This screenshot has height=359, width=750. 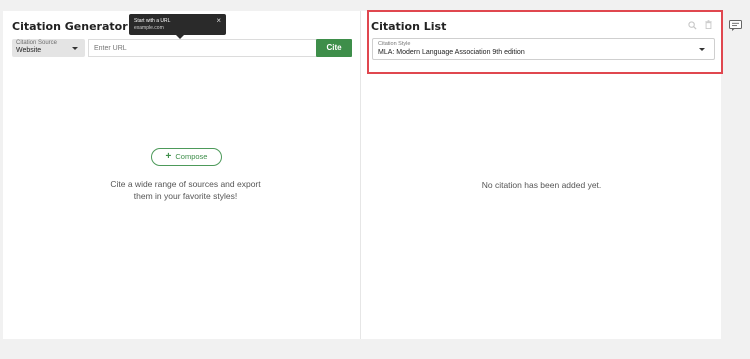 I want to click on highlight-box, so click(x=545, y=42).